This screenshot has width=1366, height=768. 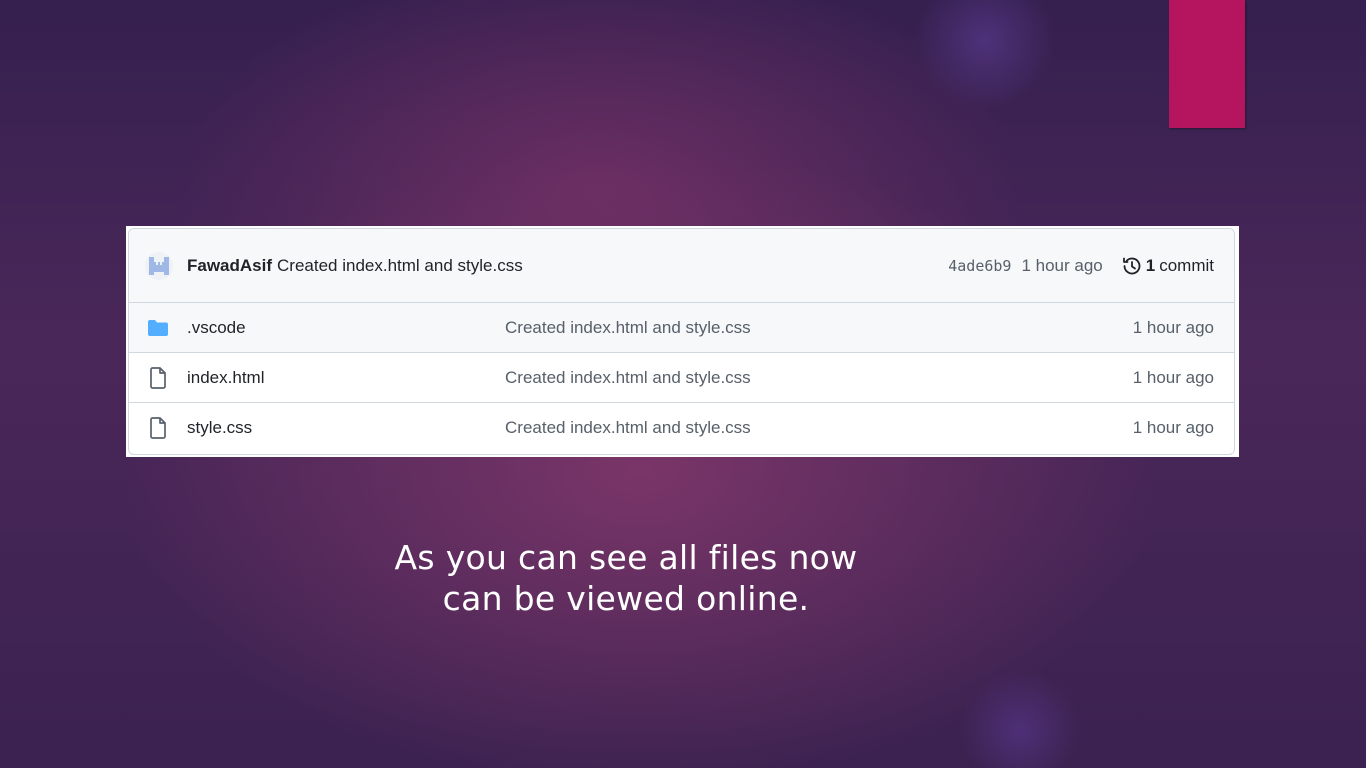 What do you see at coordinates (158, 328) in the screenshot?
I see `folder-icon` at bounding box center [158, 328].